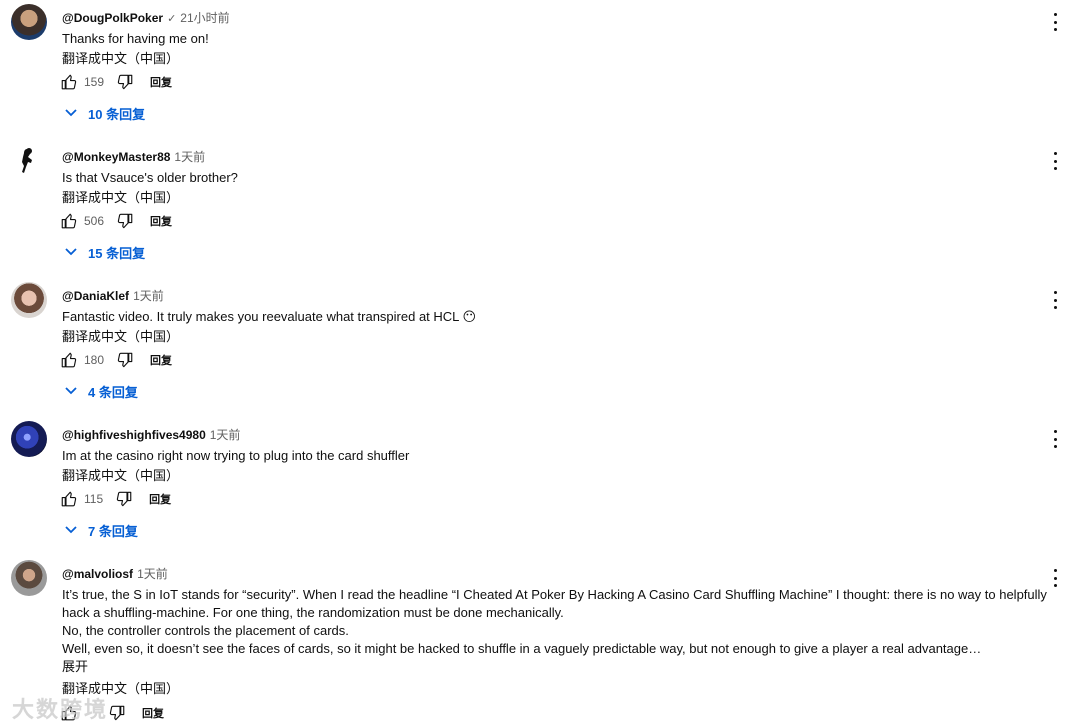 The height and width of the screenshot is (727, 1080). I want to click on comment-actions: 506 回复, so click(116, 221).